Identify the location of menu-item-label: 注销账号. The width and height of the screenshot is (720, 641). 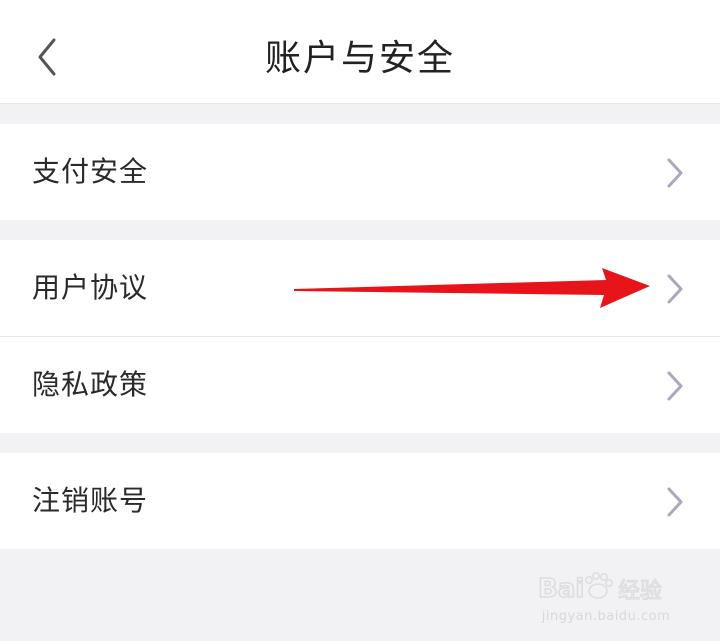
(90, 500).